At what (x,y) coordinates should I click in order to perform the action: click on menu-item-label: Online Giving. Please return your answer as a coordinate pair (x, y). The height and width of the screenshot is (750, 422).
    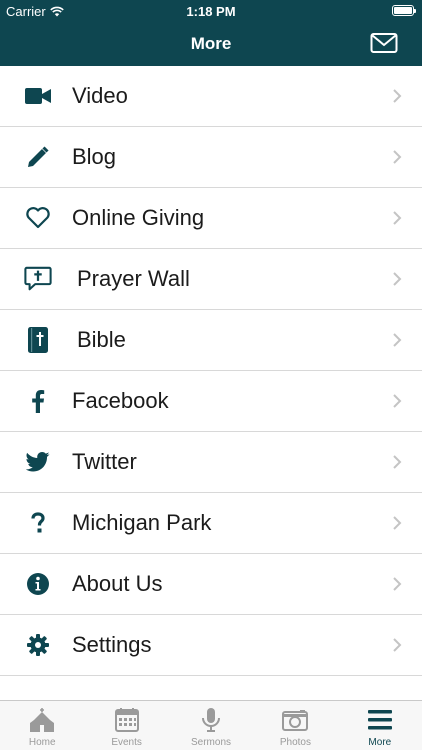
    Looking at the image, I should click on (138, 217).